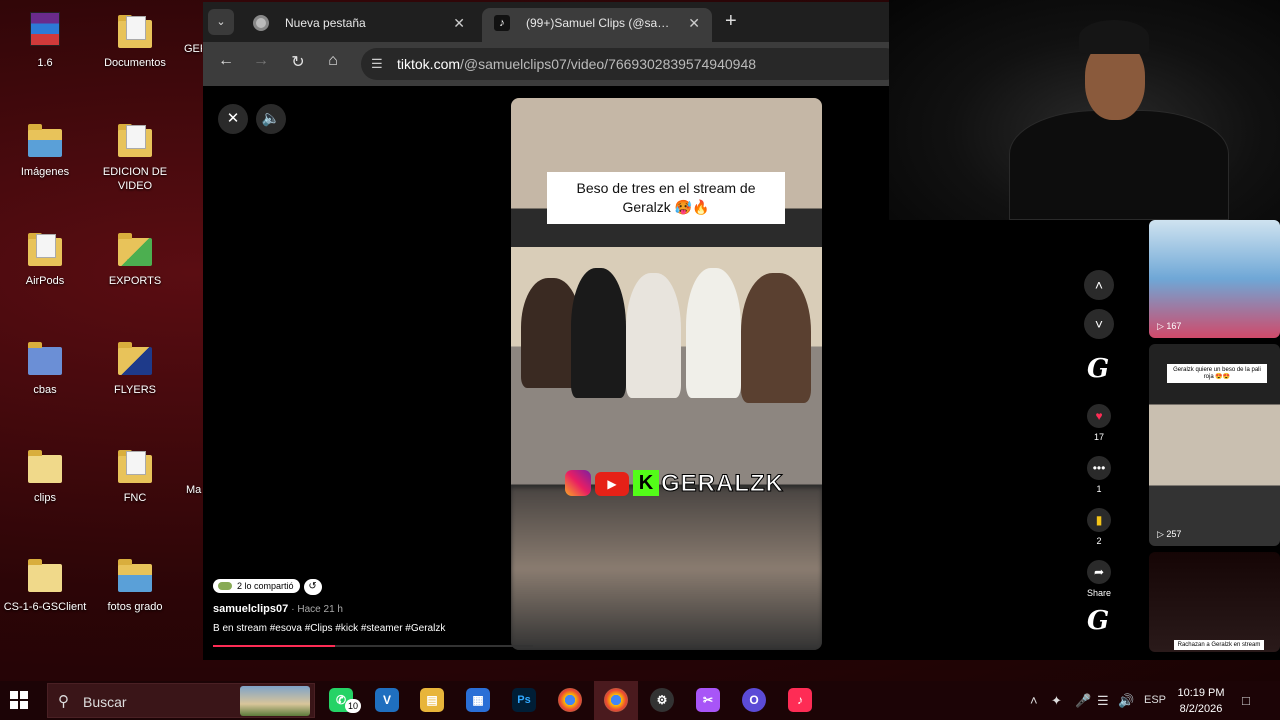  Describe the element at coordinates (45, 368) in the screenshot. I see `desktop-icon-cbas: cbas` at that location.